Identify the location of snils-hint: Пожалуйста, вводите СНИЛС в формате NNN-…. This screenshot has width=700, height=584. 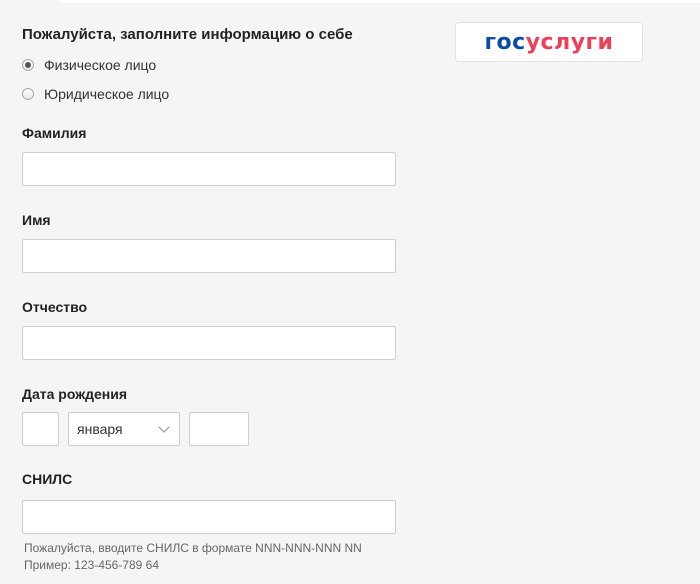
(212, 557).